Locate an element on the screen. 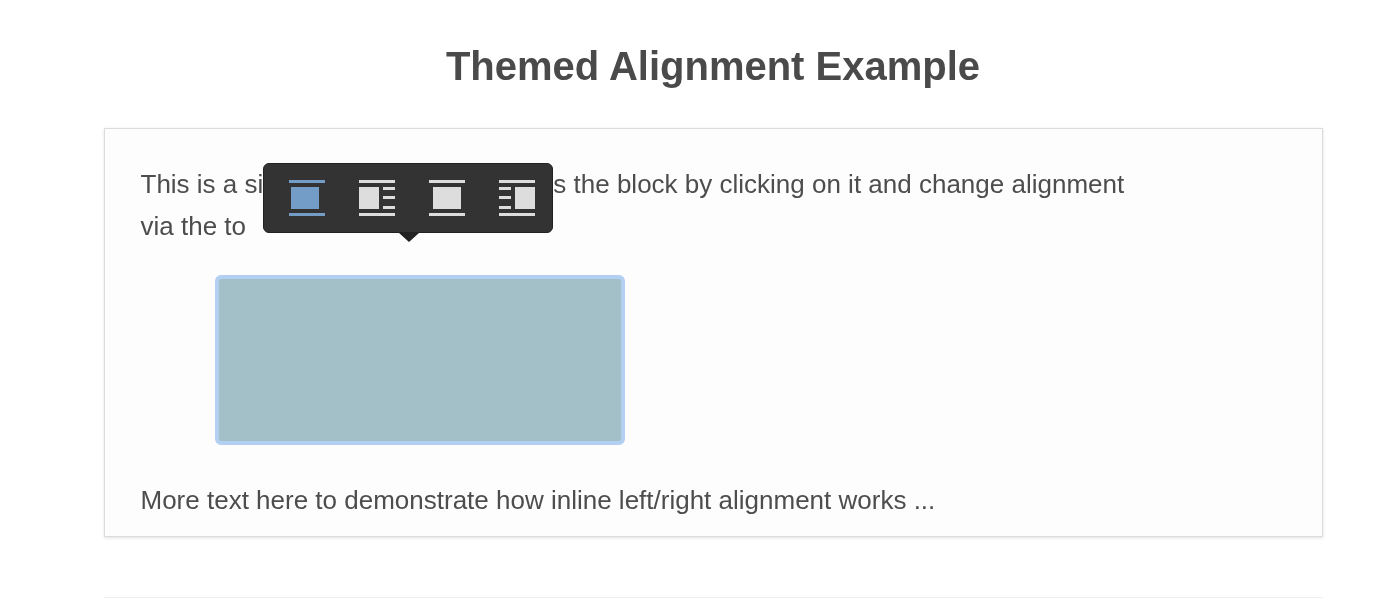  align-center-icon is located at coordinates (447, 198).